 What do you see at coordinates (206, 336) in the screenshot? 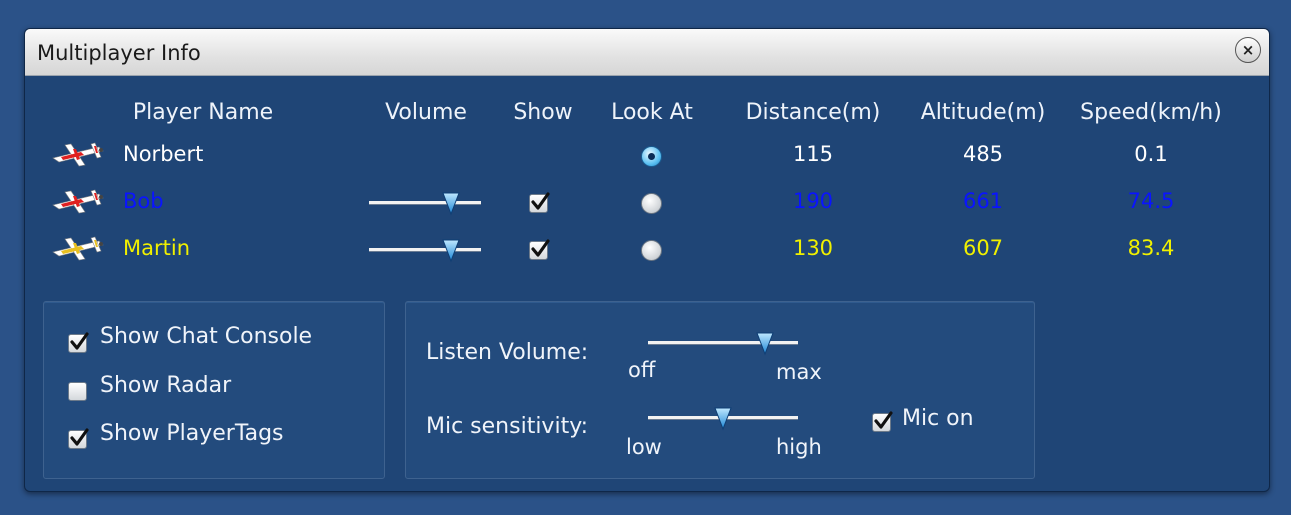
I see `show-chat-console-label: Show Chat Console` at bounding box center [206, 336].